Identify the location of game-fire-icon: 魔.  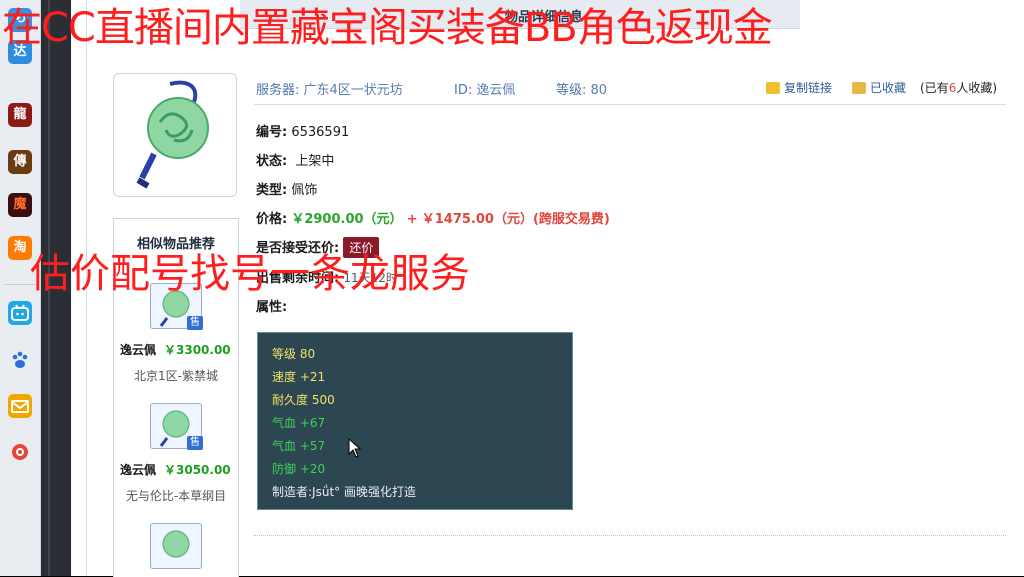
(20, 205).